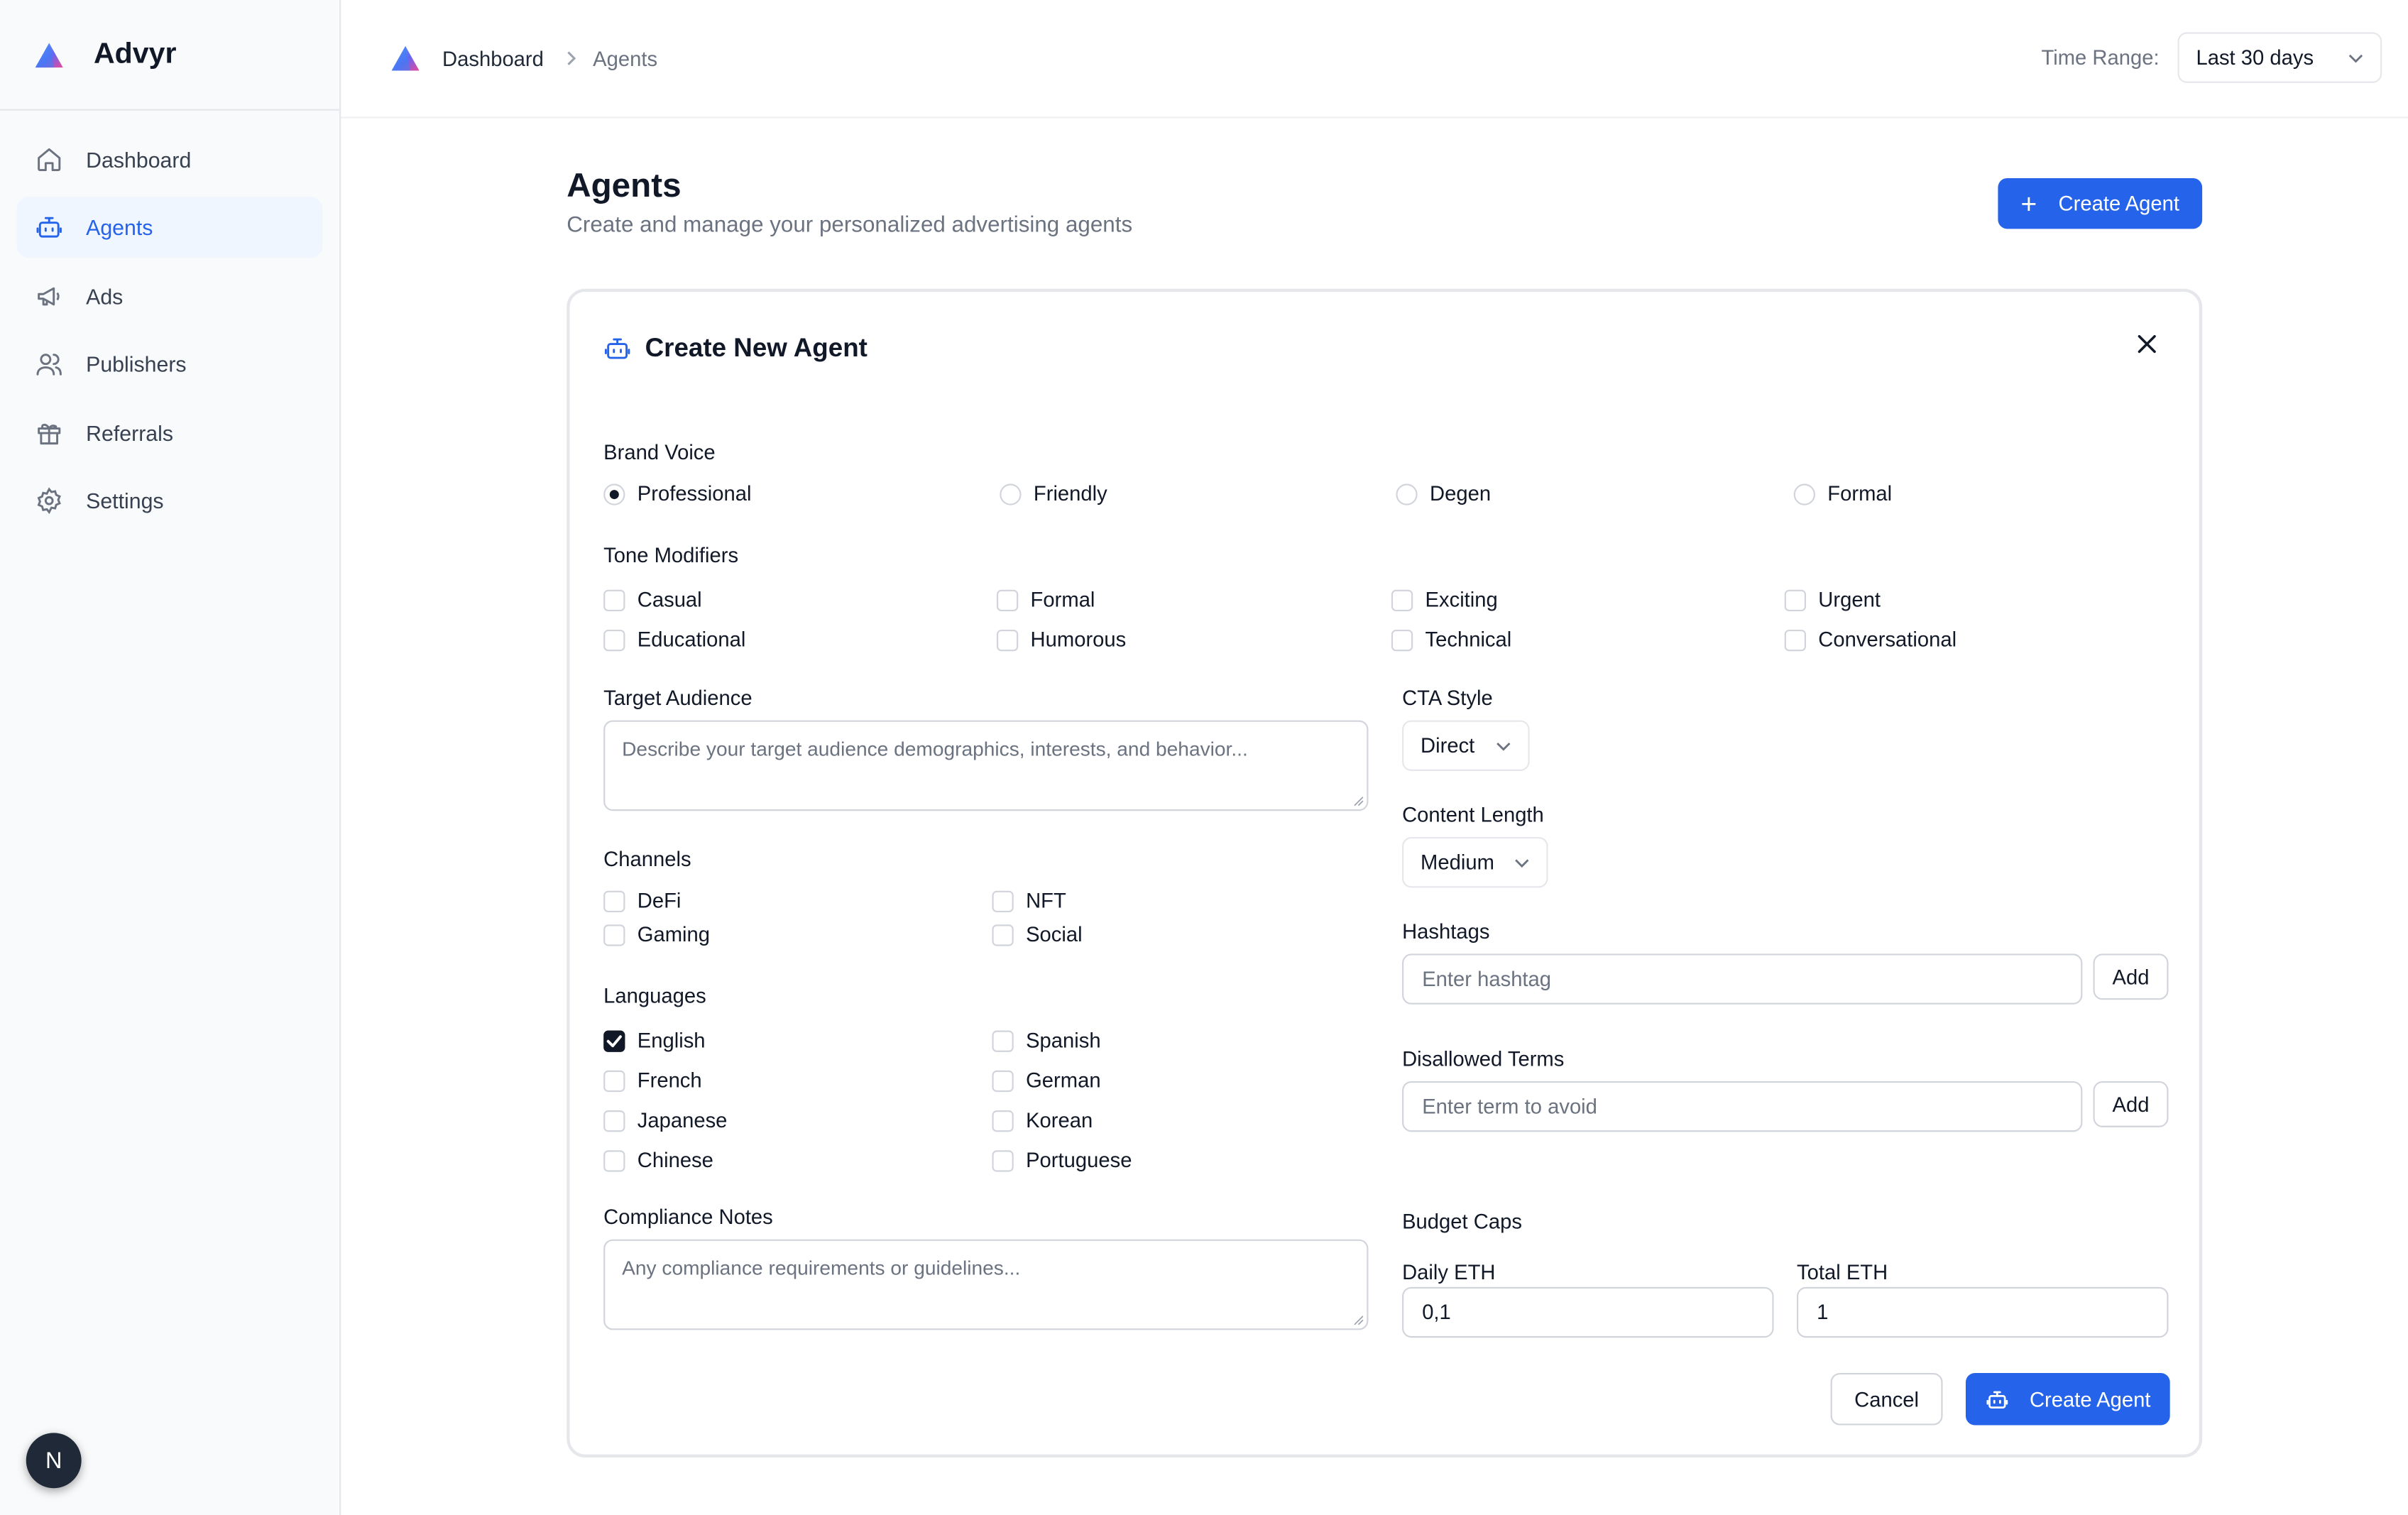  I want to click on tone-educational: Educational, so click(674, 639).